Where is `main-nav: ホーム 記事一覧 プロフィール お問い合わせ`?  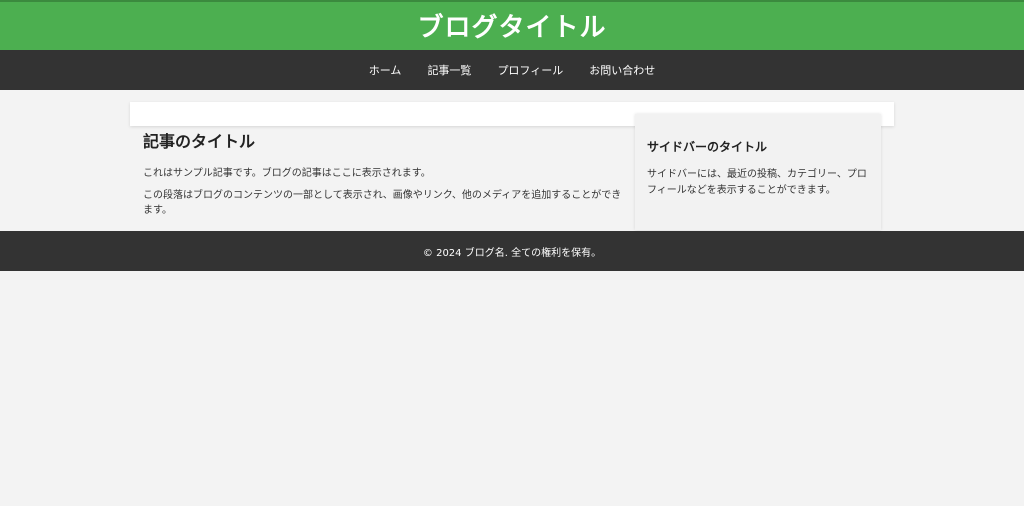 main-nav: ホーム 記事一覧 プロフィール お問い合わせ is located at coordinates (512, 70).